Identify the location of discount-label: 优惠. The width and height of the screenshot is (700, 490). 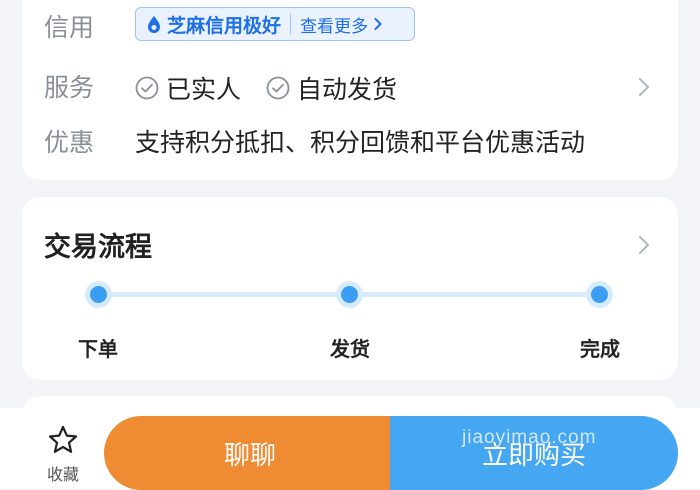
(69, 142).